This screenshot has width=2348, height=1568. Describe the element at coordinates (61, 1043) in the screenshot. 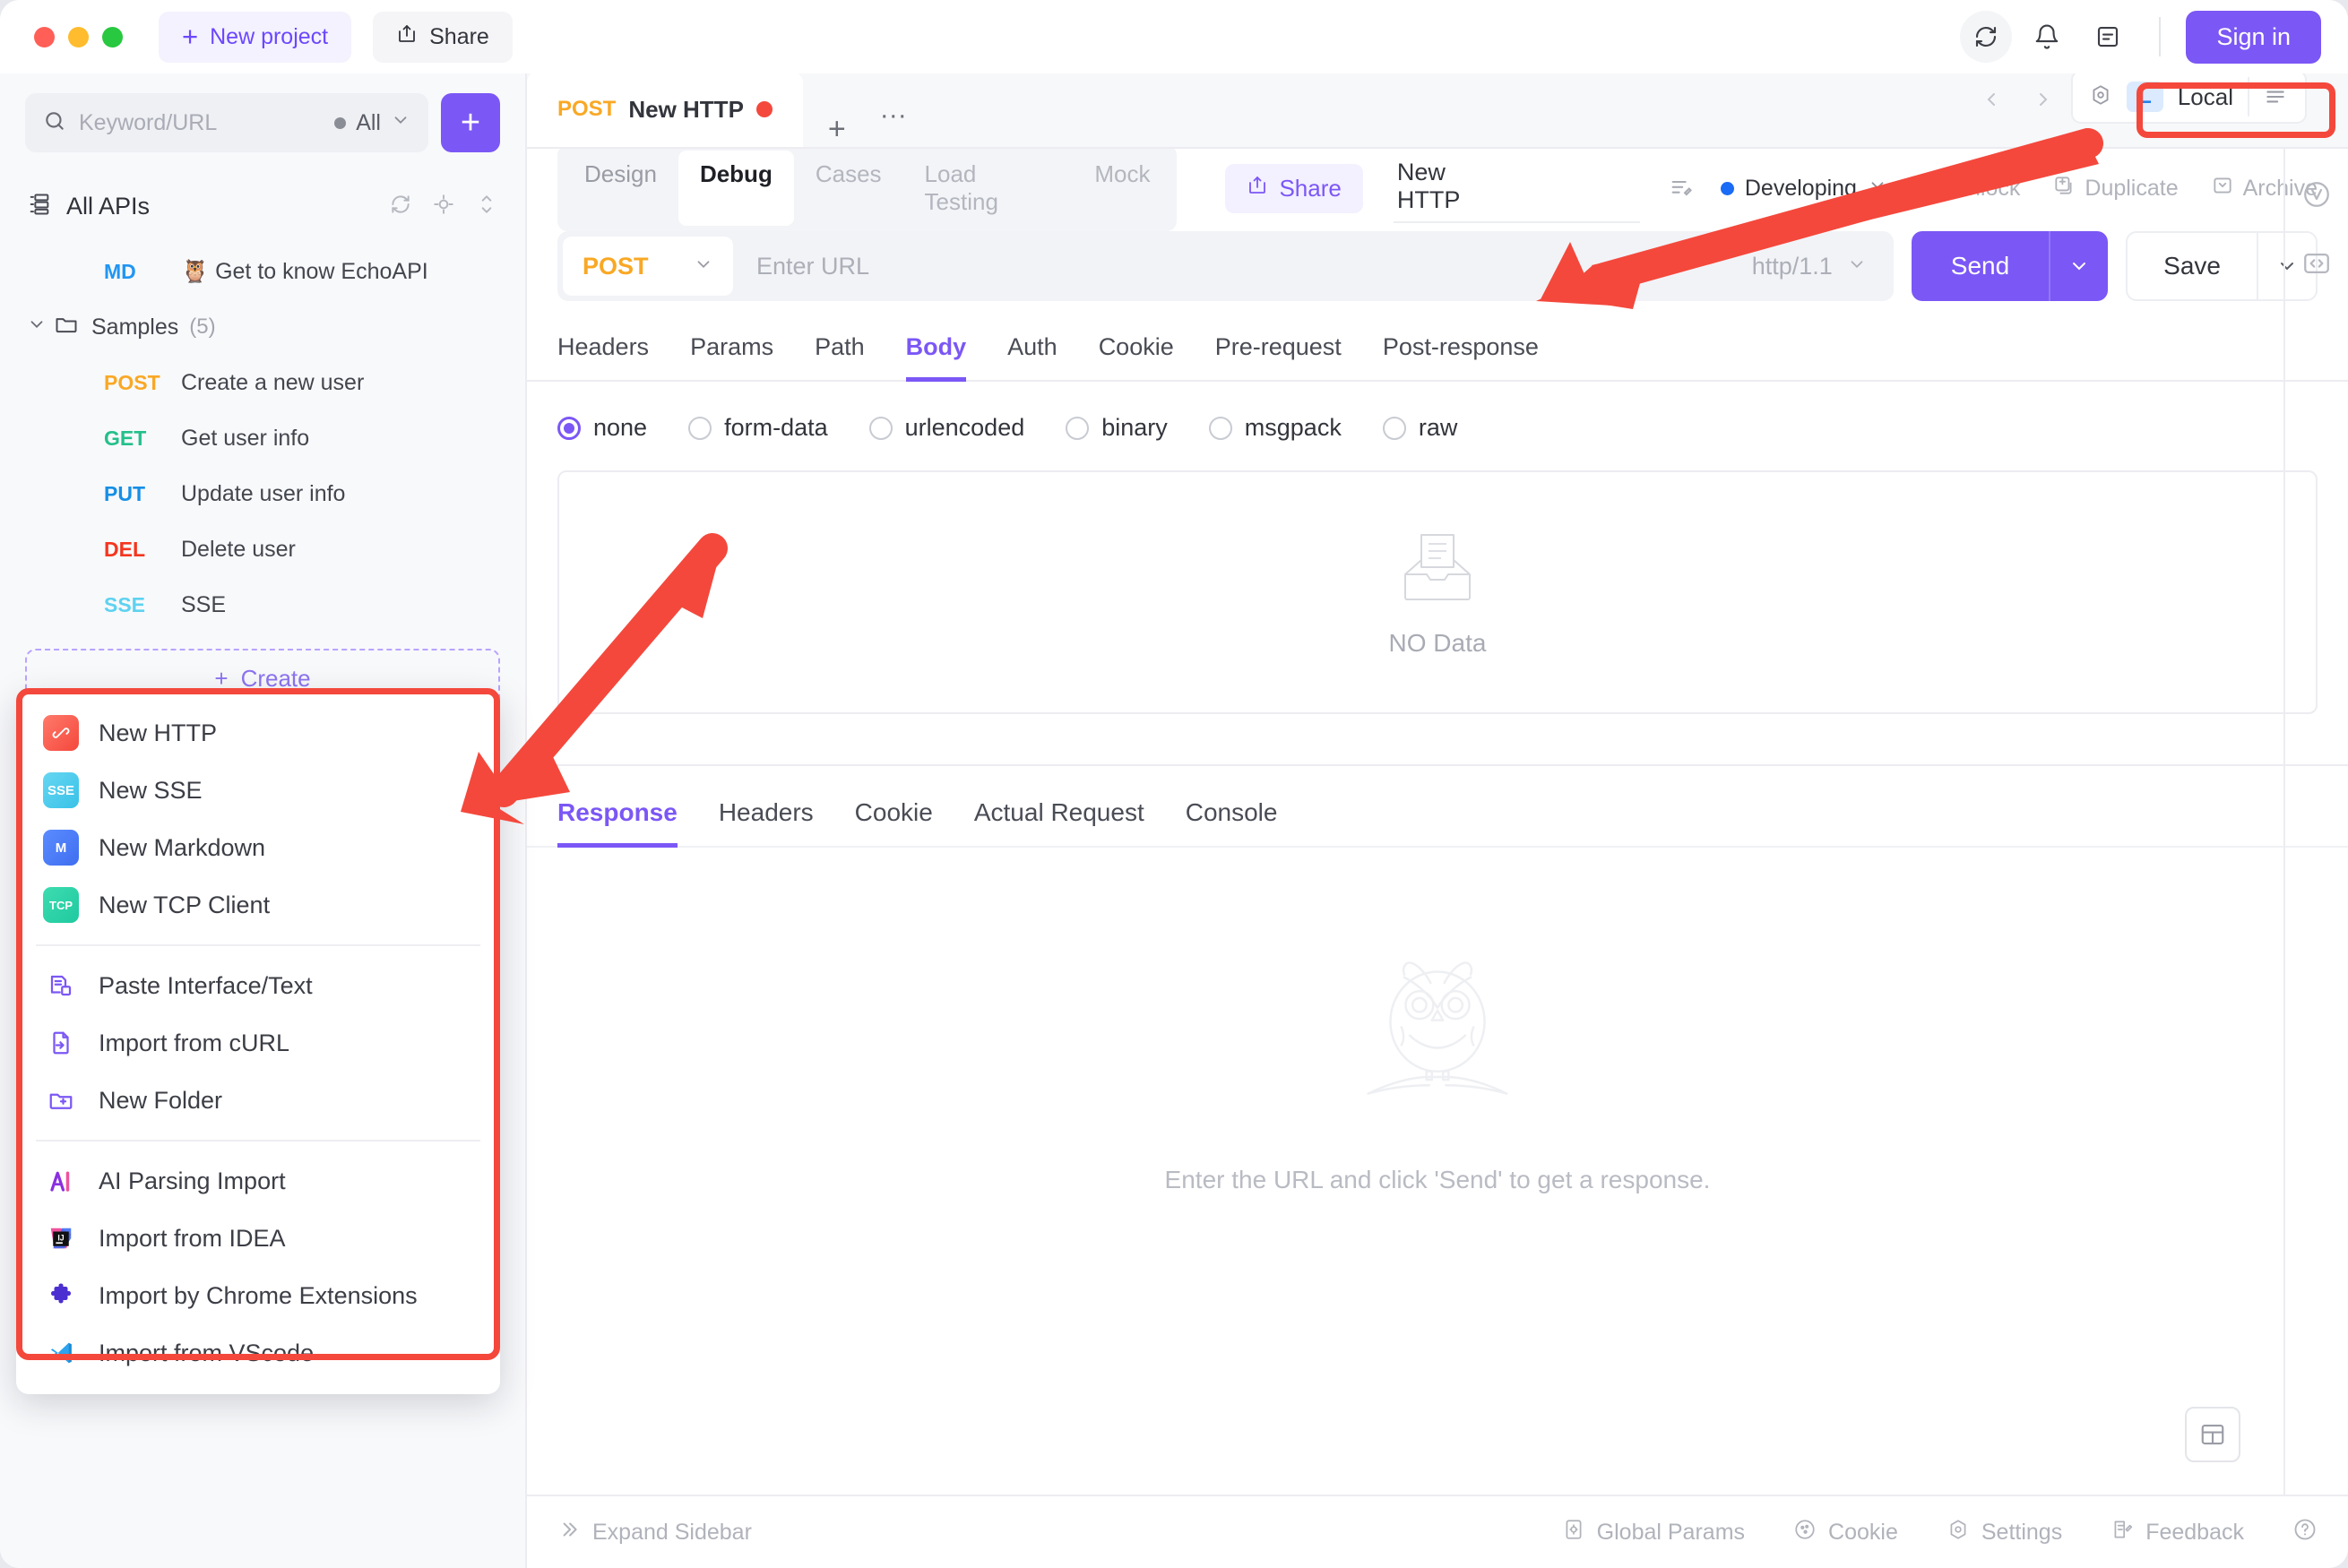

I see `import-curl-icon` at that location.